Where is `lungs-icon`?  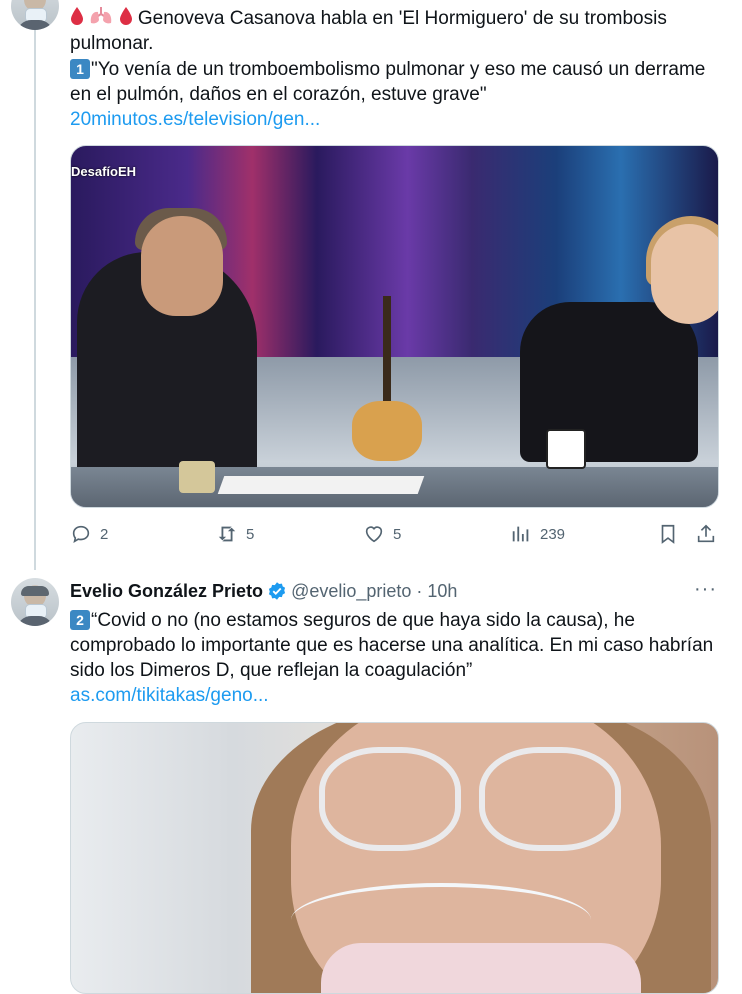 lungs-icon is located at coordinates (103, 18).